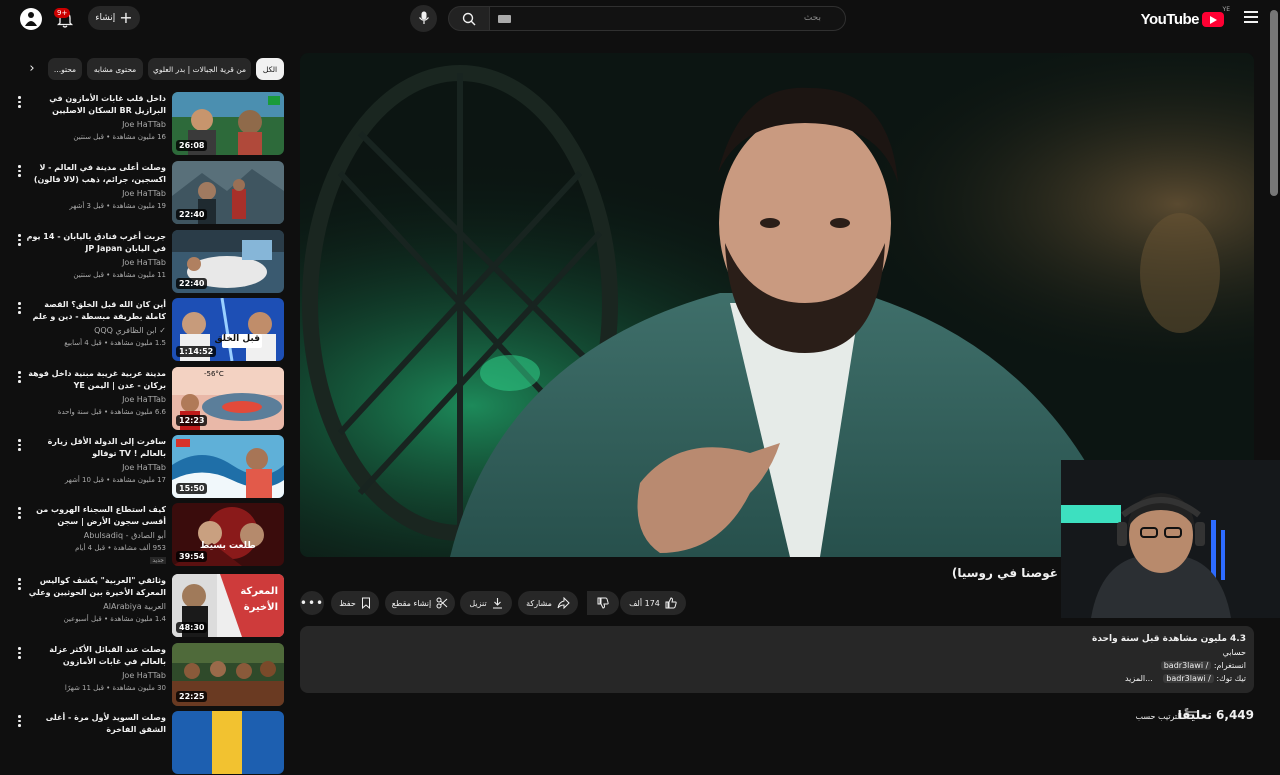  Describe the element at coordinates (486, 603) in the screenshot. I see `download-button: تنزيل` at that location.